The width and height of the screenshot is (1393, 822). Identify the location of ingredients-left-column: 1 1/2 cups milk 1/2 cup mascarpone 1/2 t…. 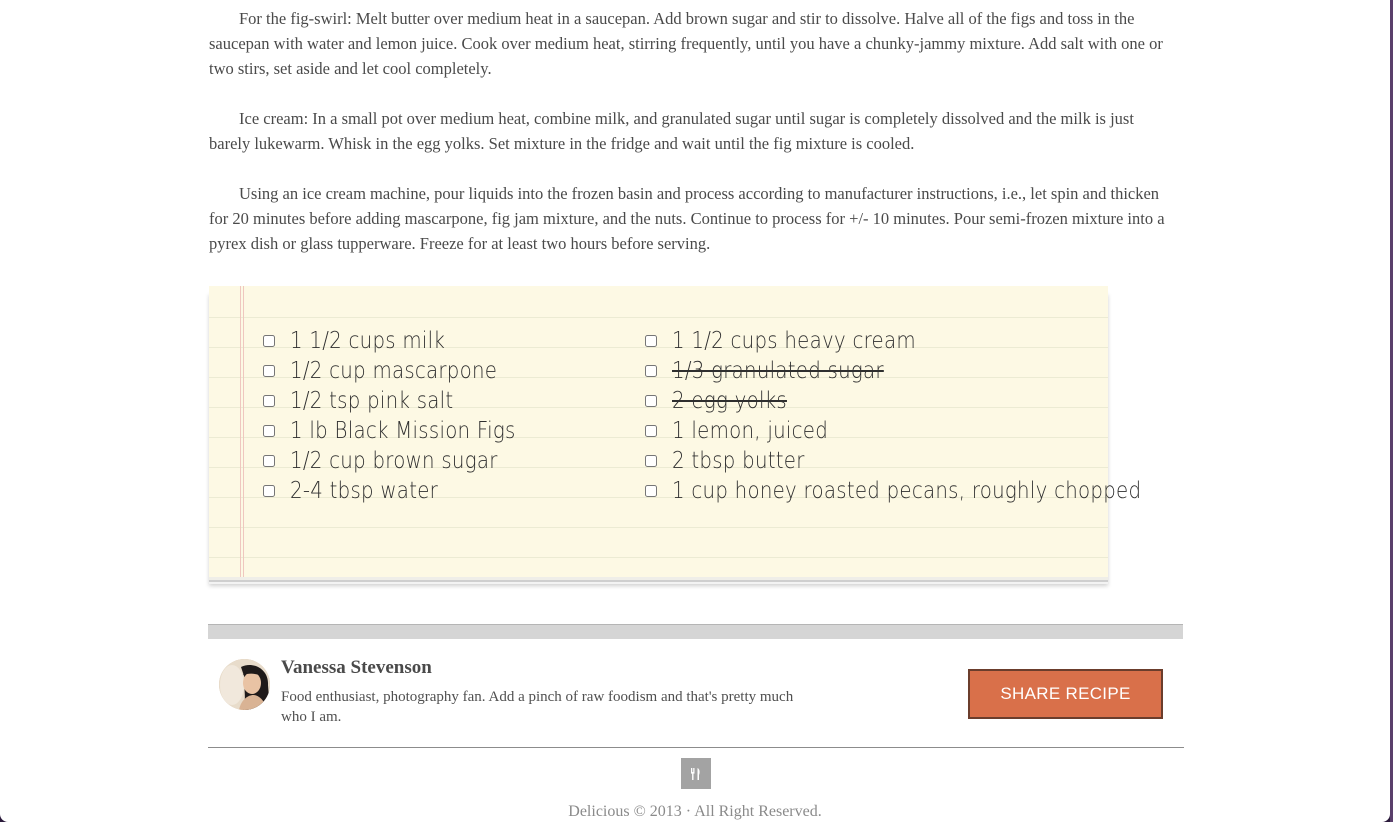
(407, 416).